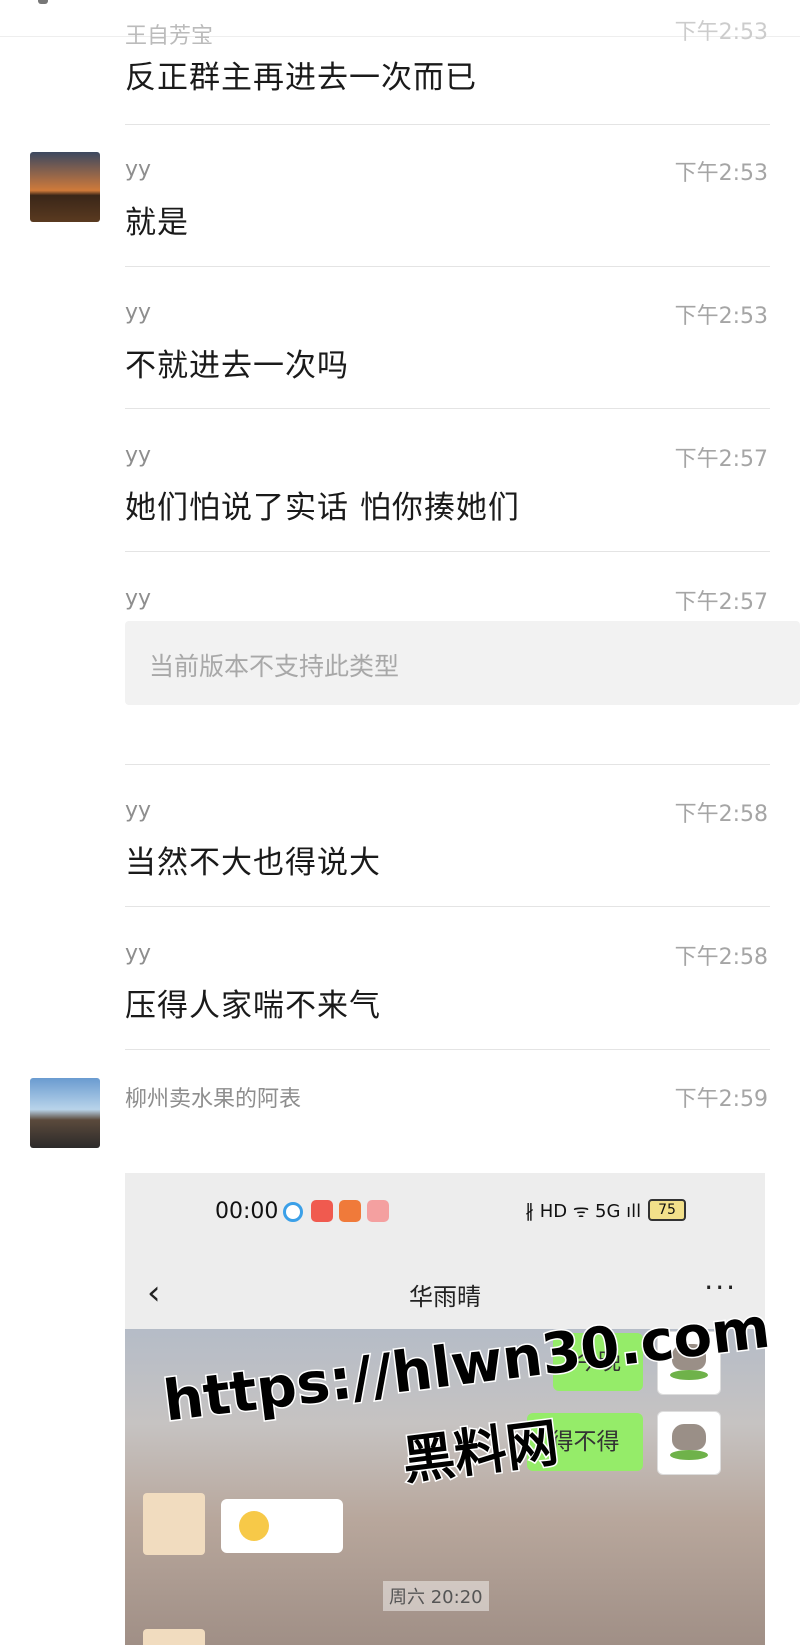 The width and height of the screenshot is (800, 1645). Describe the element at coordinates (322, 504) in the screenshot. I see `message-text: 她们怕说了实话 怕你揍她们` at that location.